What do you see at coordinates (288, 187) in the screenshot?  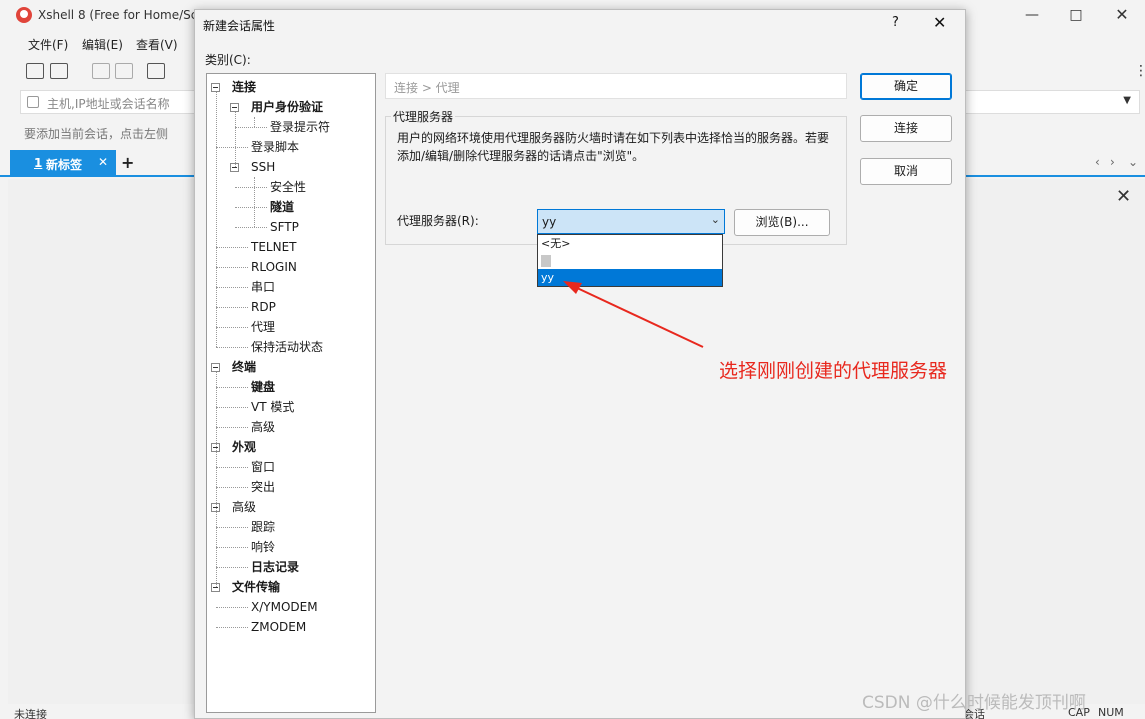 I see `tree-item: 安全性` at bounding box center [288, 187].